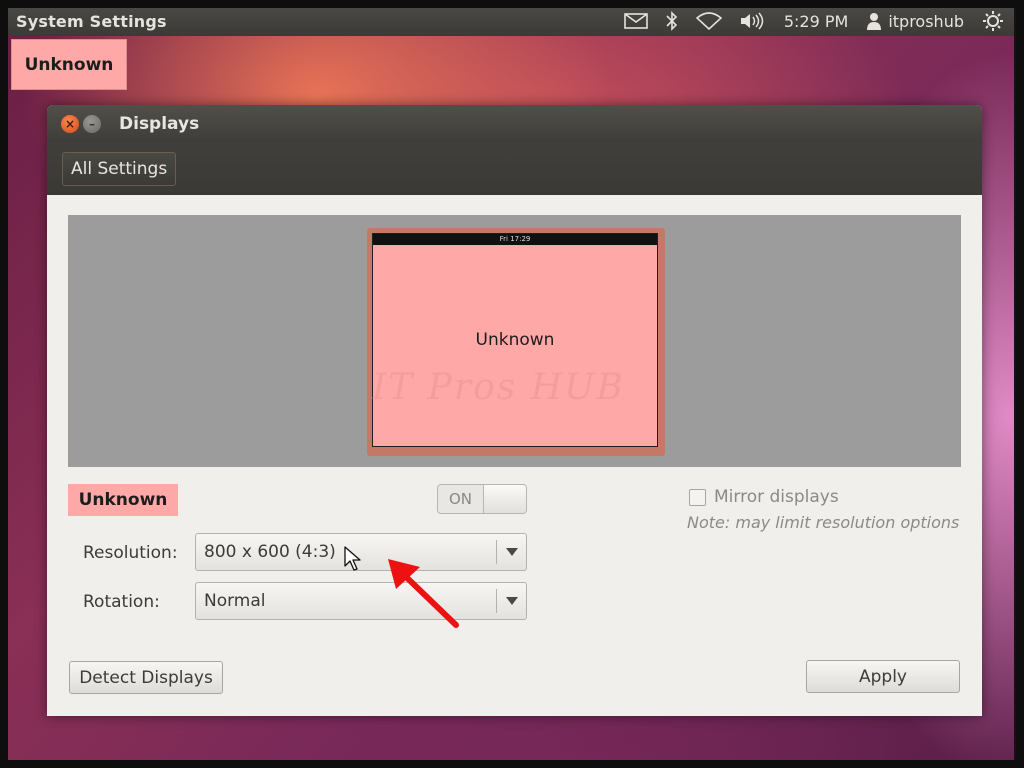 Image resolution: width=1024 pixels, height=768 pixels. I want to click on monitor-preview: Fri 17:29 Unknown, so click(515, 340).